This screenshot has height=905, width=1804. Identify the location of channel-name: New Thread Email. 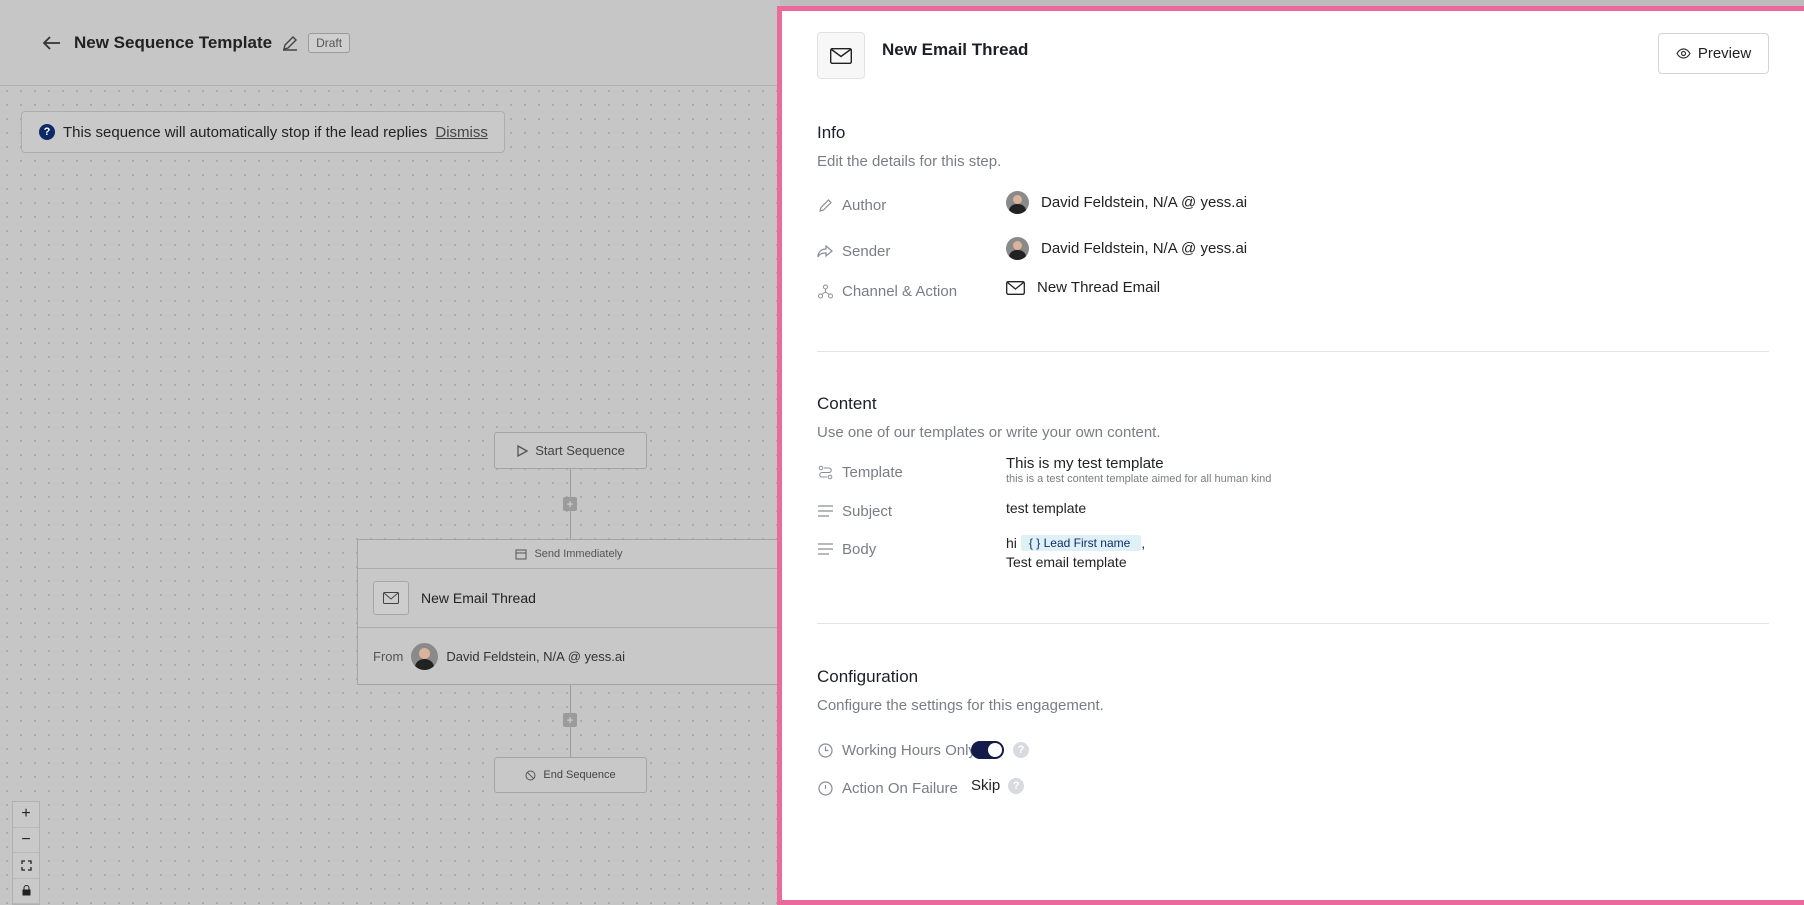
(1099, 287).